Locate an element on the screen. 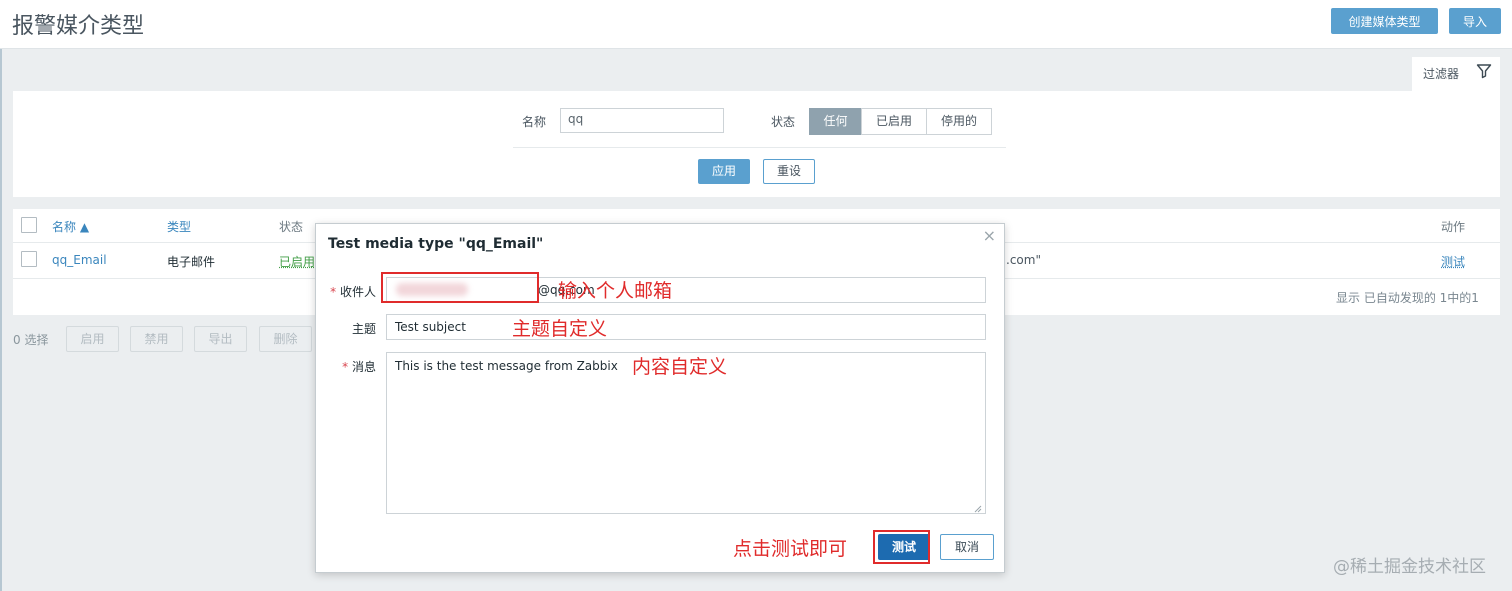 This screenshot has width=1512, height=591. dialog-title: Test media type "qq_Email" is located at coordinates (436, 244).